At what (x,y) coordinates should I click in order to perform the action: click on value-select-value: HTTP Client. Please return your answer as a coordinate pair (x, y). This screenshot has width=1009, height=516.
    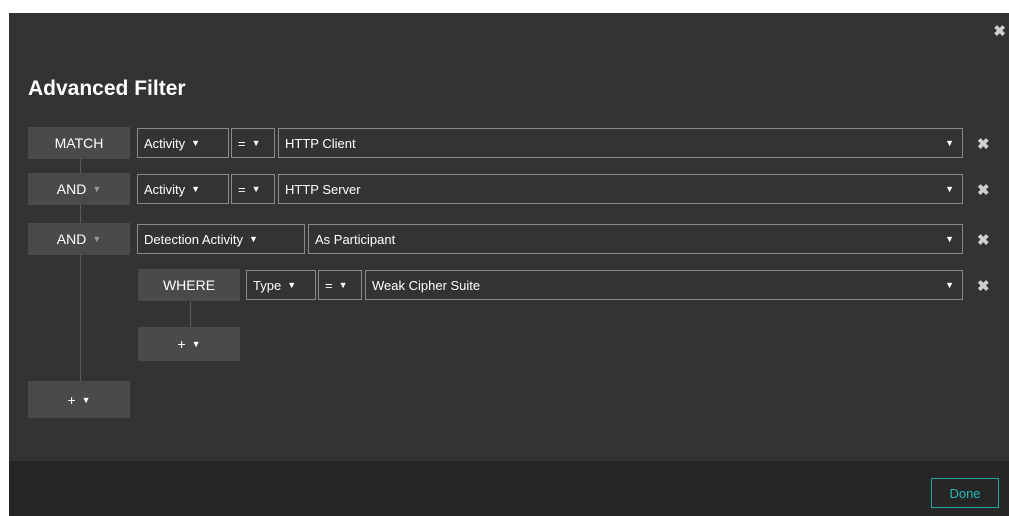
    Looking at the image, I should click on (320, 143).